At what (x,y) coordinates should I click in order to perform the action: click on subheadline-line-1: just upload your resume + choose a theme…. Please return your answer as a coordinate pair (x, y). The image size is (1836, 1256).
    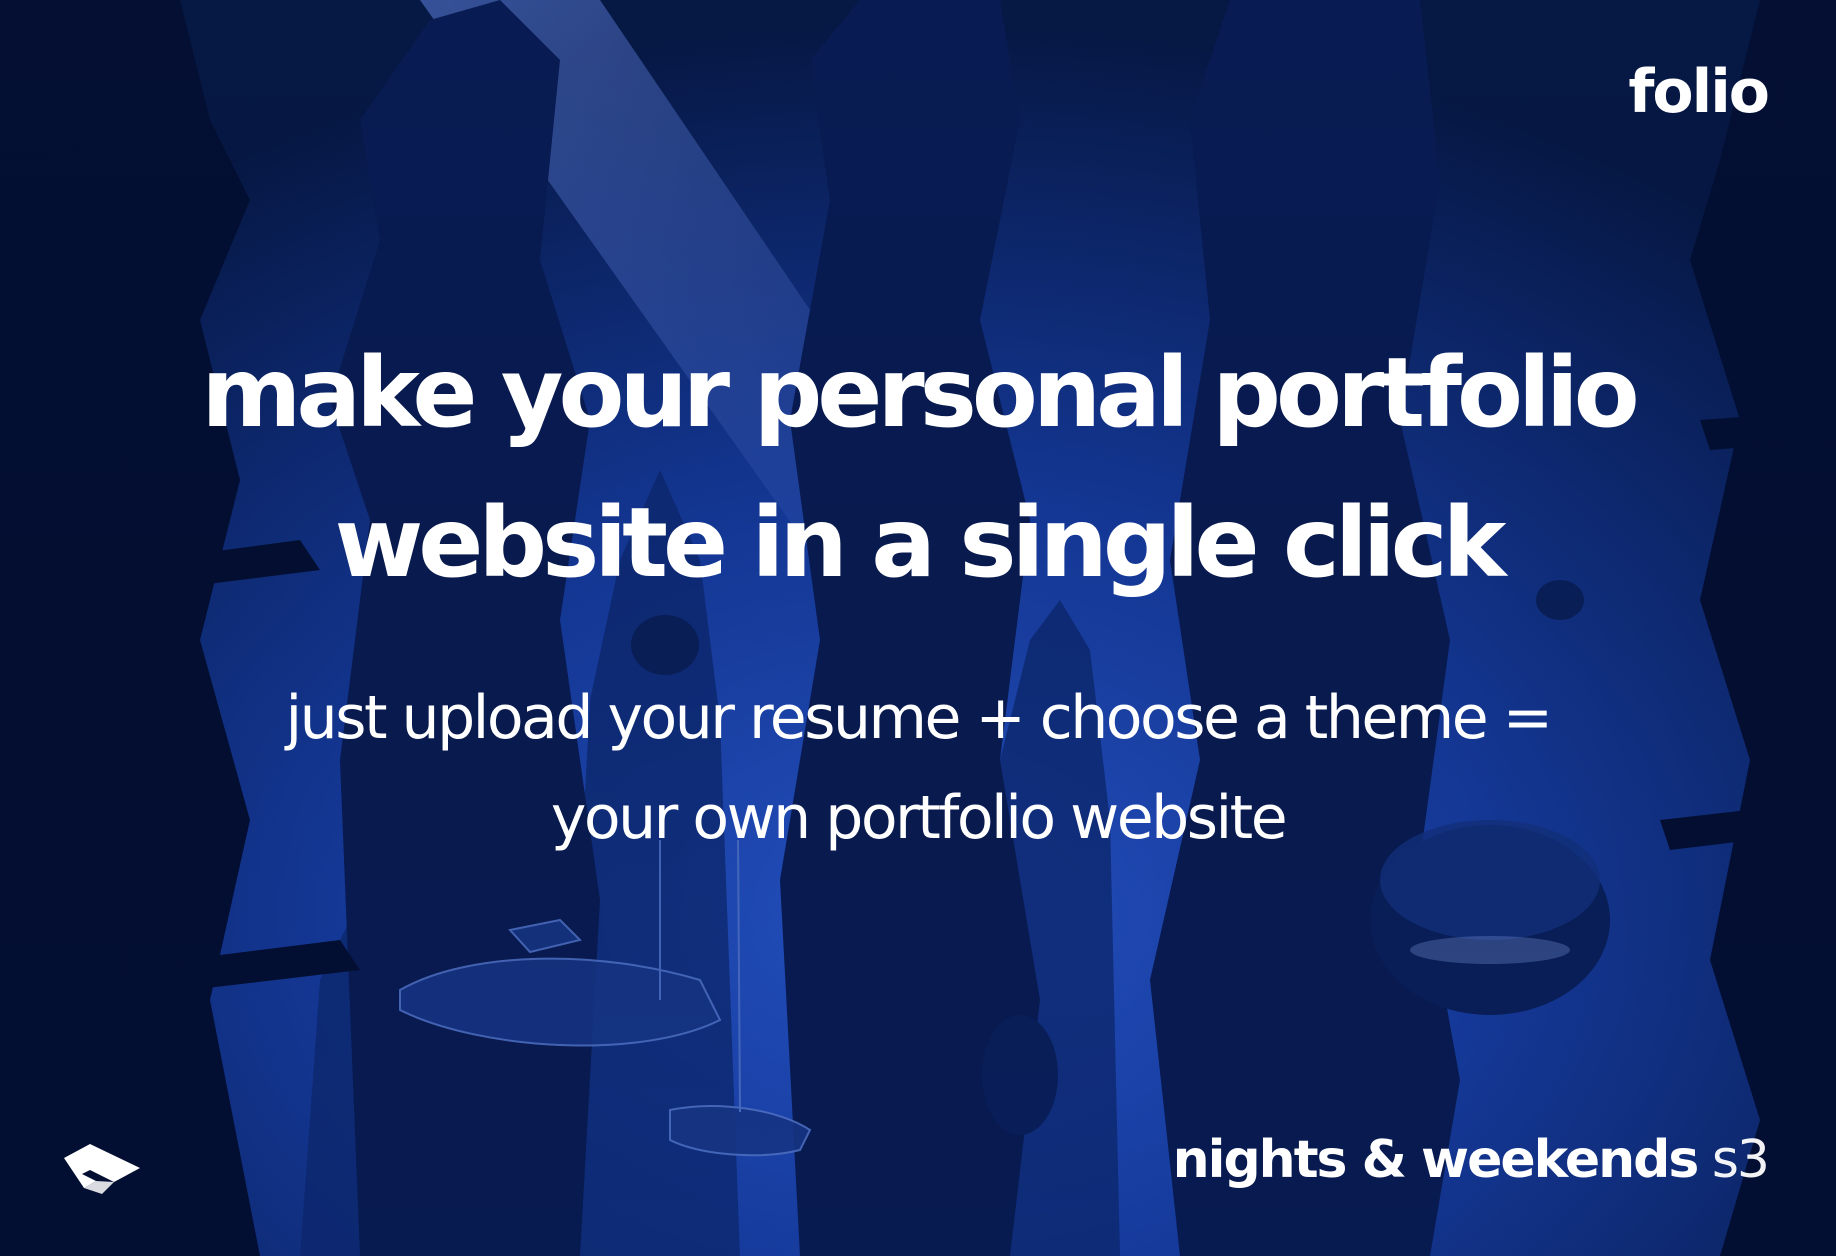
    Looking at the image, I should click on (919, 718).